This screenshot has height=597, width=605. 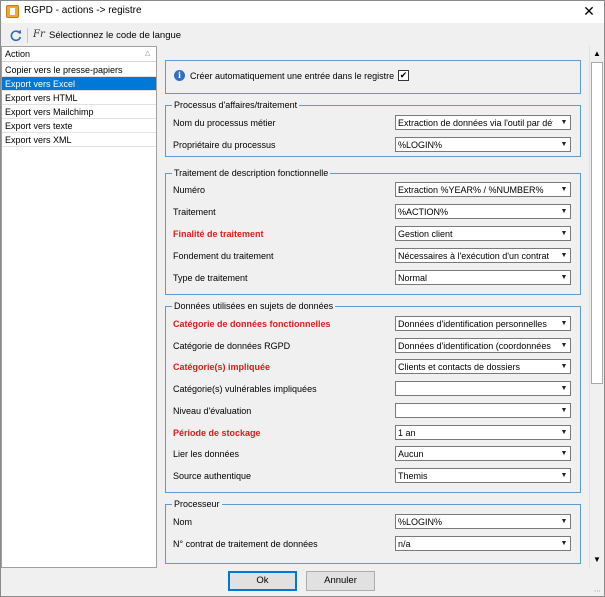 I want to click on contrat-combo: n/a ▼, so click(x=483, y=543).